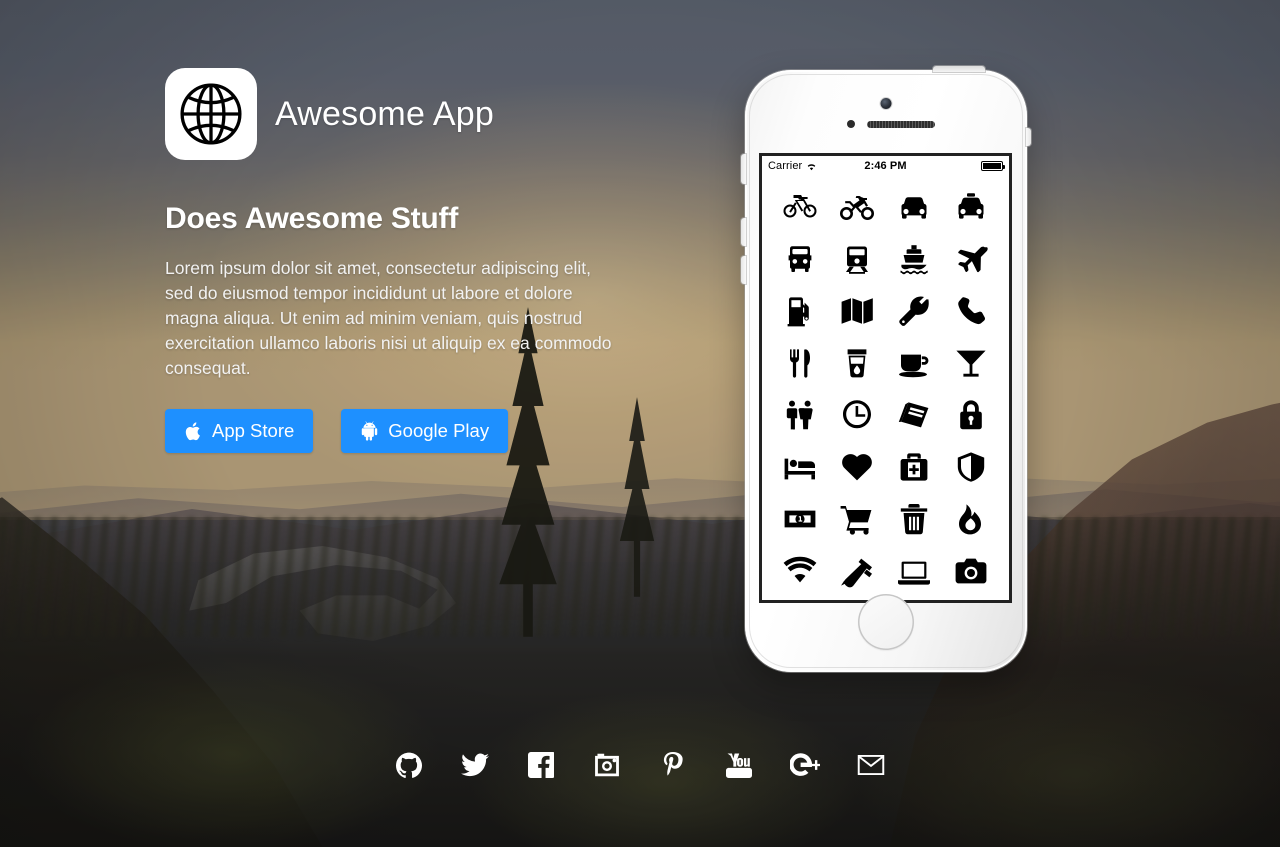 This screenshot has height=847, width=1280. What do you see at coordinates (253, 430) in the screenshot?
I see `app-store-label: App Store` at bounding box center [253, 430].